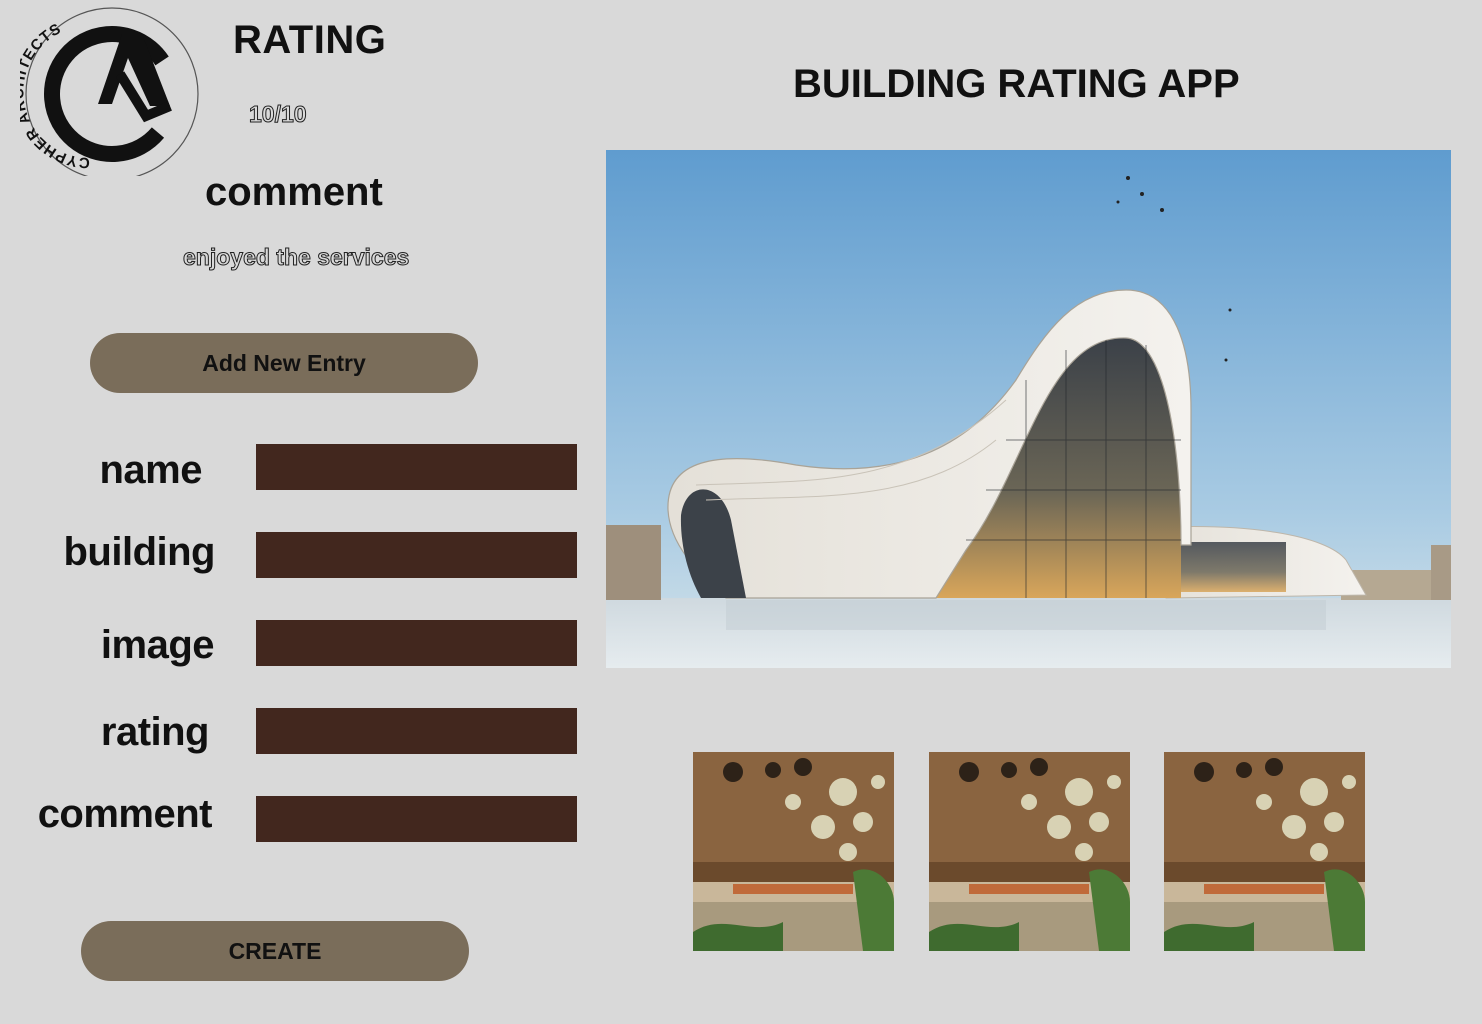 This screenshot has height=1024, width=1482. I want to click on comment-heading: comment, so click(294, 192).